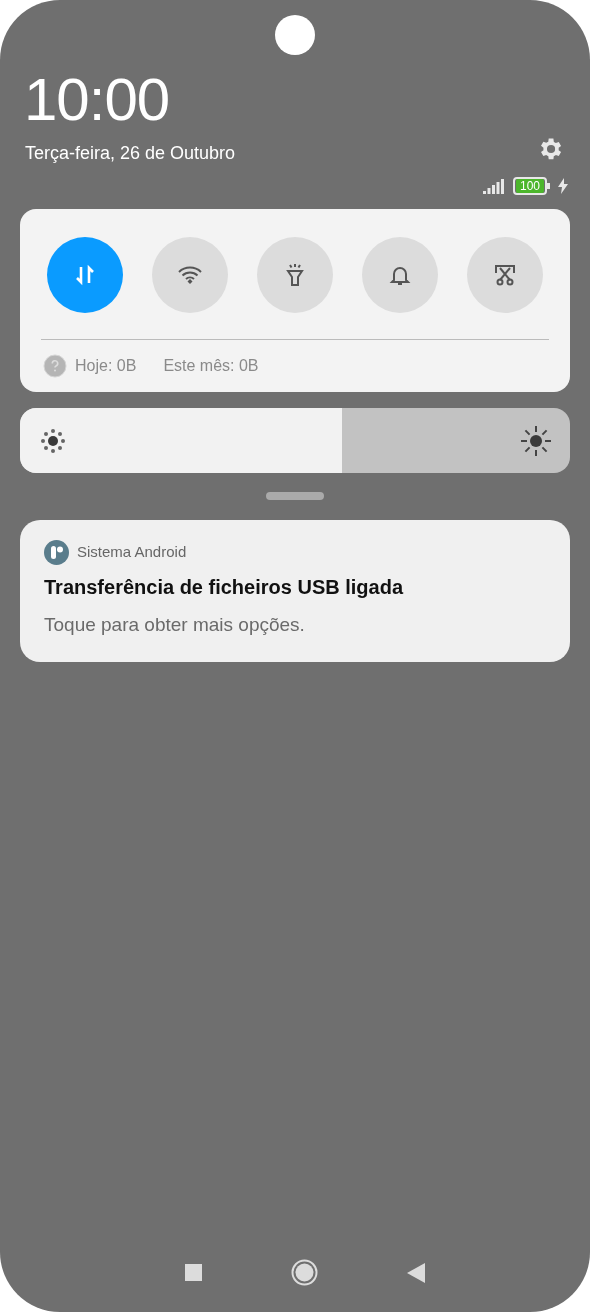 The width and height of the screenshot is (590, 1312). I want to click on drag-handle, so click(295, 496).